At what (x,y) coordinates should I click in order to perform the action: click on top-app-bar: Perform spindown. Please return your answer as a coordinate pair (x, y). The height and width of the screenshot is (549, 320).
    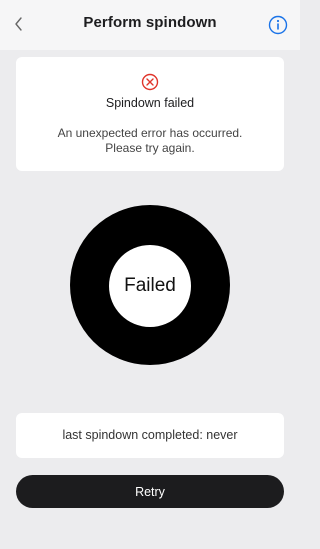
    Looking at the image, I should click on (150, 25).